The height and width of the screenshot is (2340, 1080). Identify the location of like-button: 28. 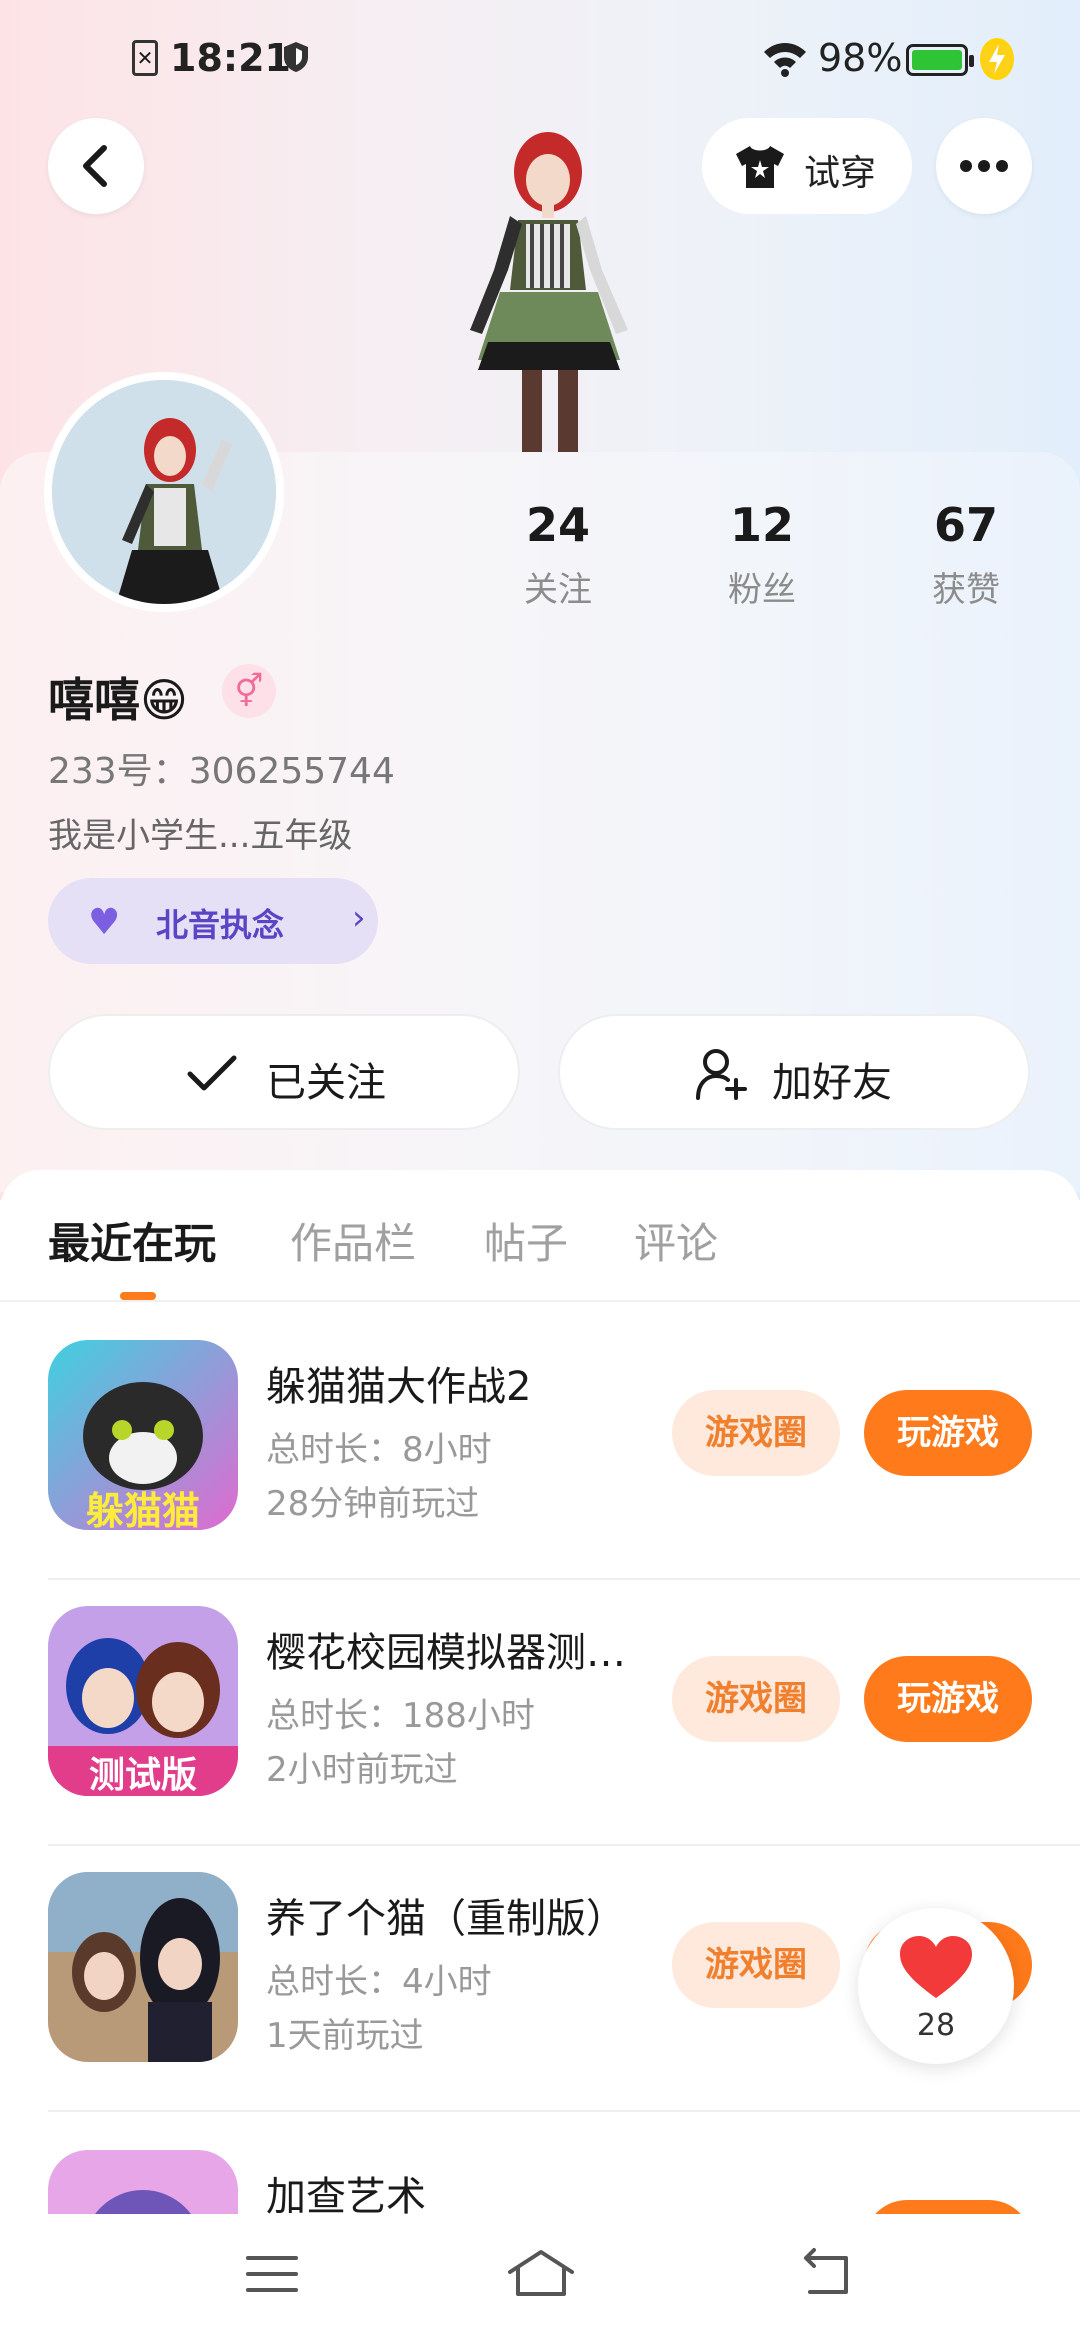
(936, 1986).